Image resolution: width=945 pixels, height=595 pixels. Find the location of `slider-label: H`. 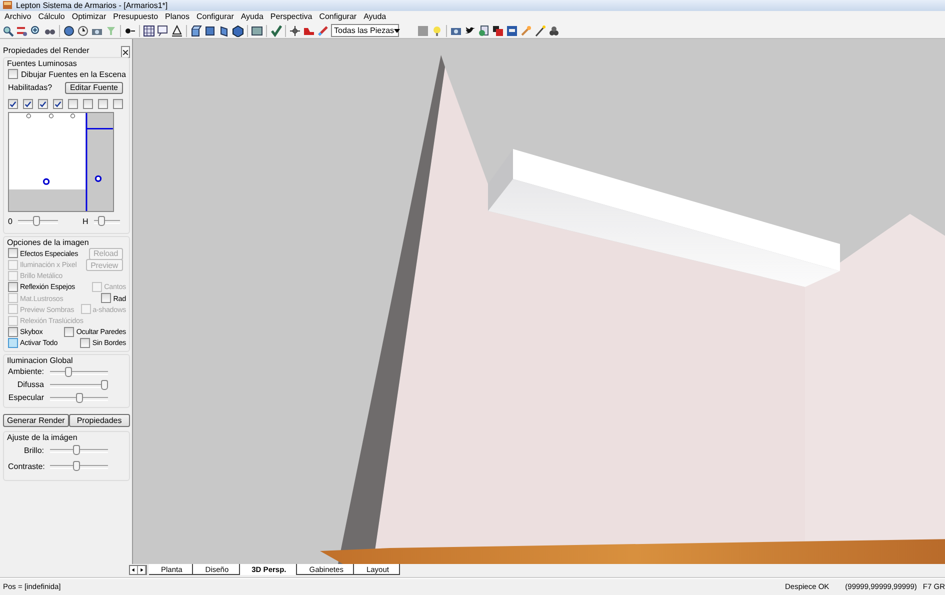

slider-label: H is located at coordinates (85, 221).